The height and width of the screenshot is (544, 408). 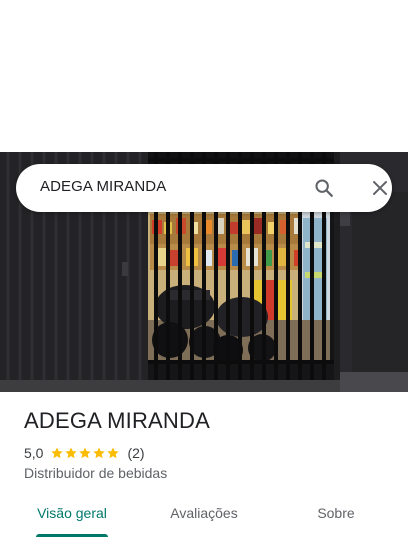 What do you see at coordinates (336, 513) in the screenshot?
I see `tab-about: Sobre` at bounding box center [336, 513].